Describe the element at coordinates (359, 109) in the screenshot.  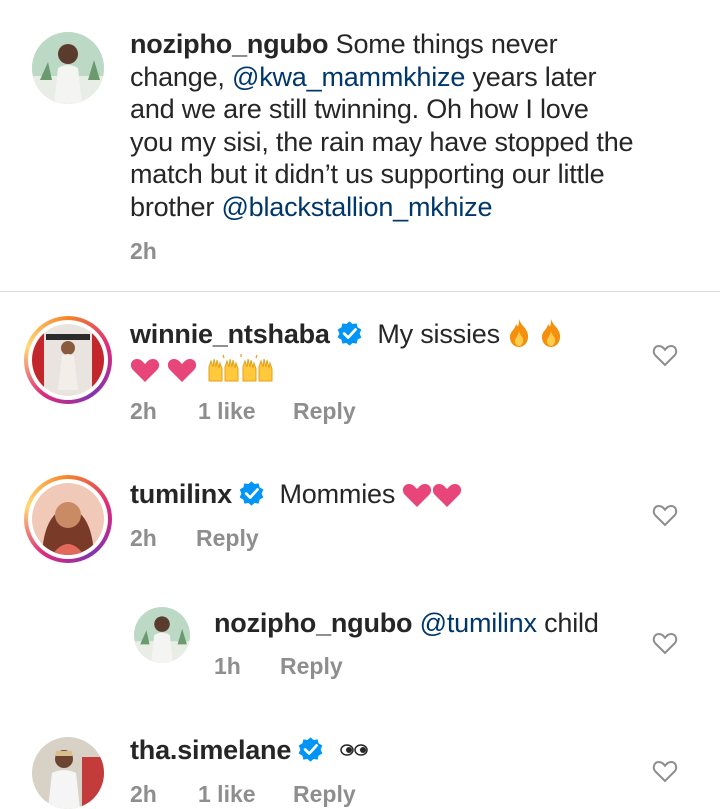
I see `comment-1-text-3: and we are still twinning. Oh how I love` at that location.